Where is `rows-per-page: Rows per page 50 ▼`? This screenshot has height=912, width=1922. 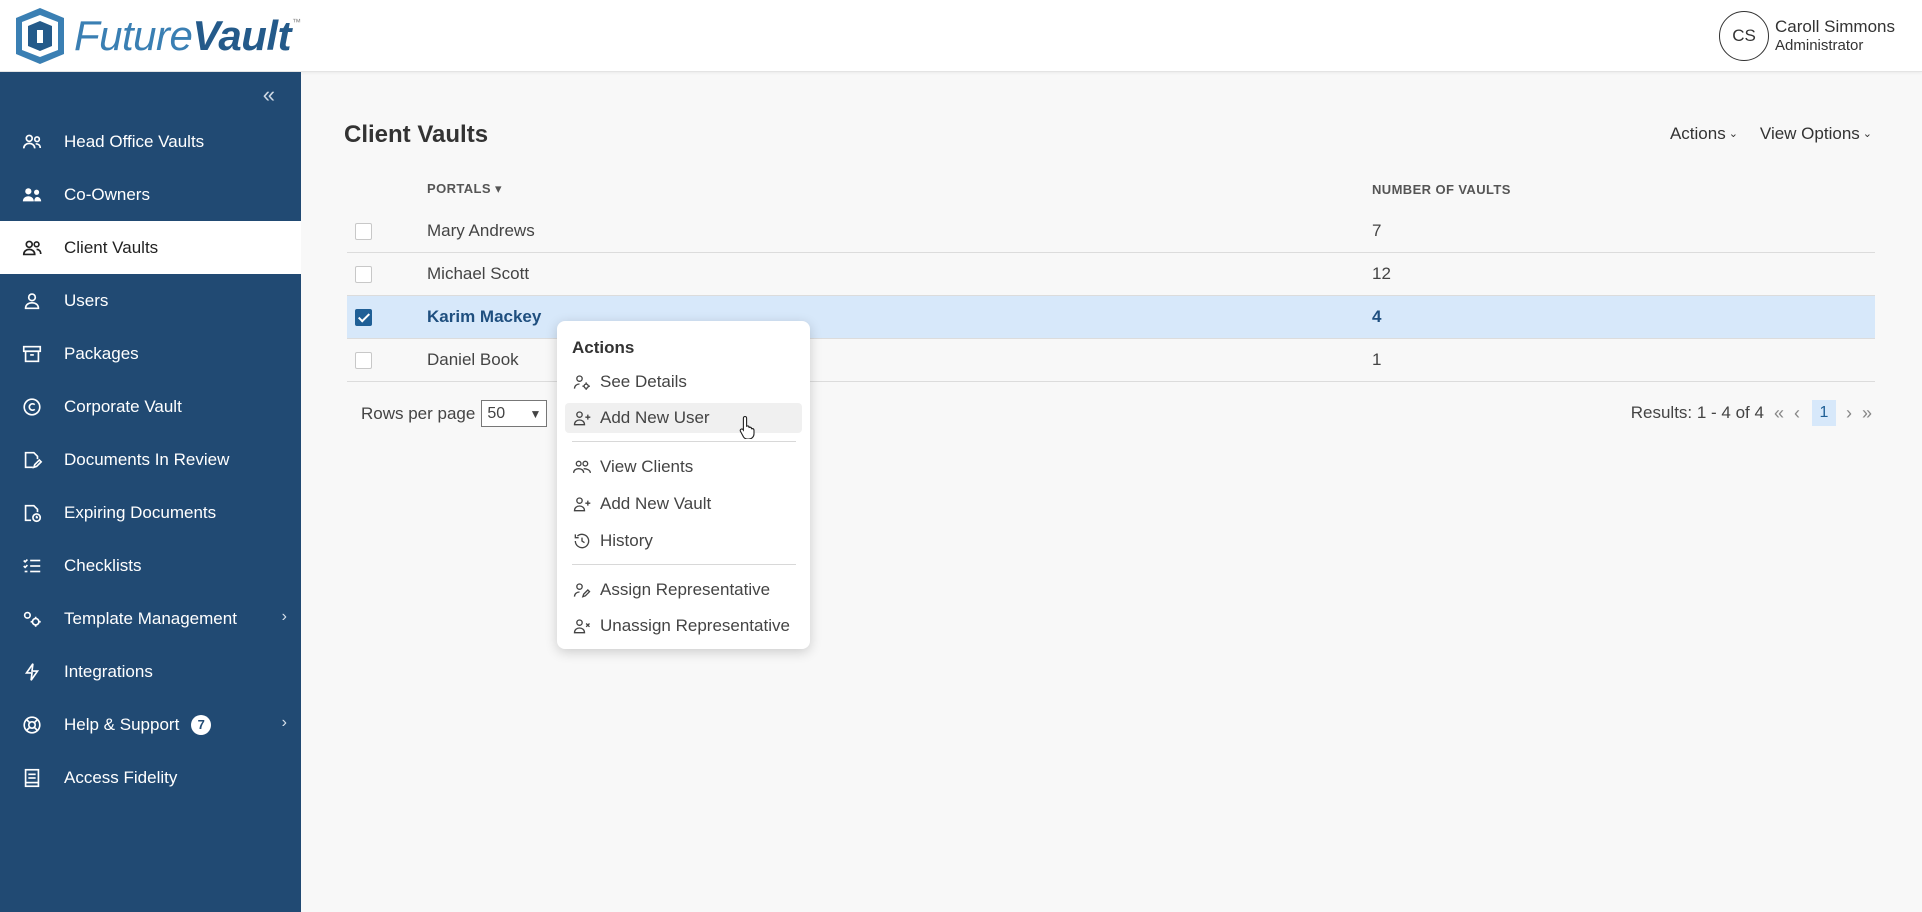 rows-per-page: Rows per page 50 ▼ is located at coordinates (454, 413).